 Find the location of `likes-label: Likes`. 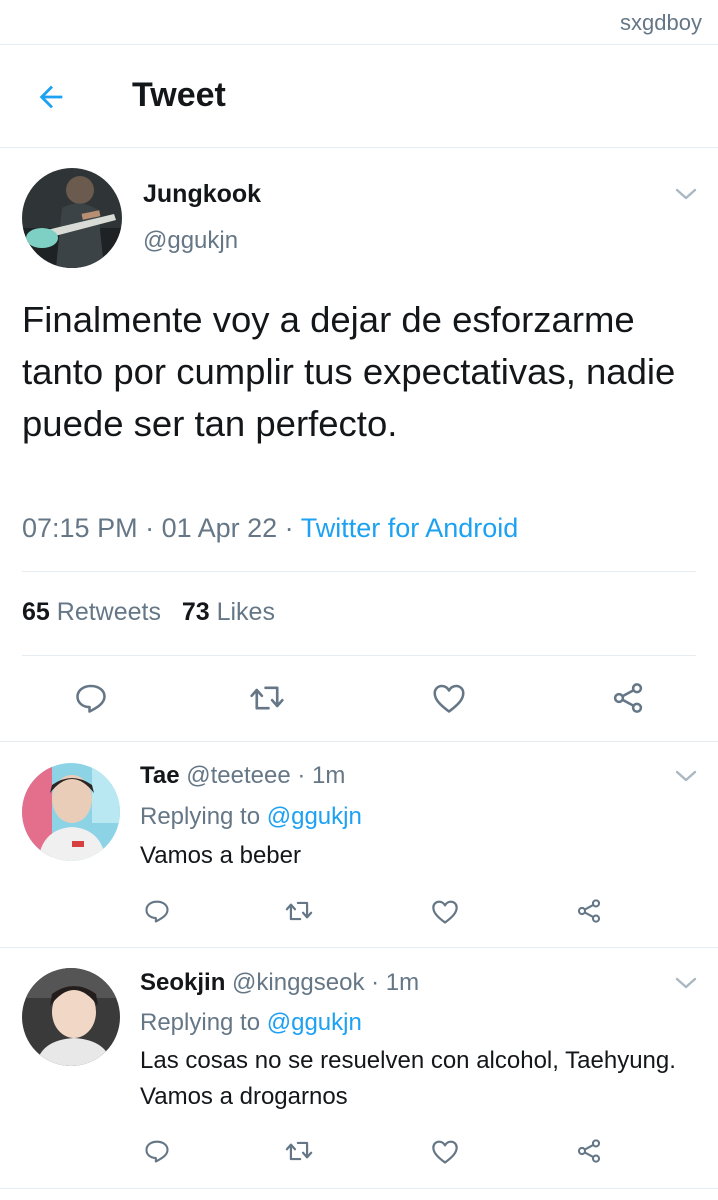

likes-label: Likes is located at coordinates (242, 612).